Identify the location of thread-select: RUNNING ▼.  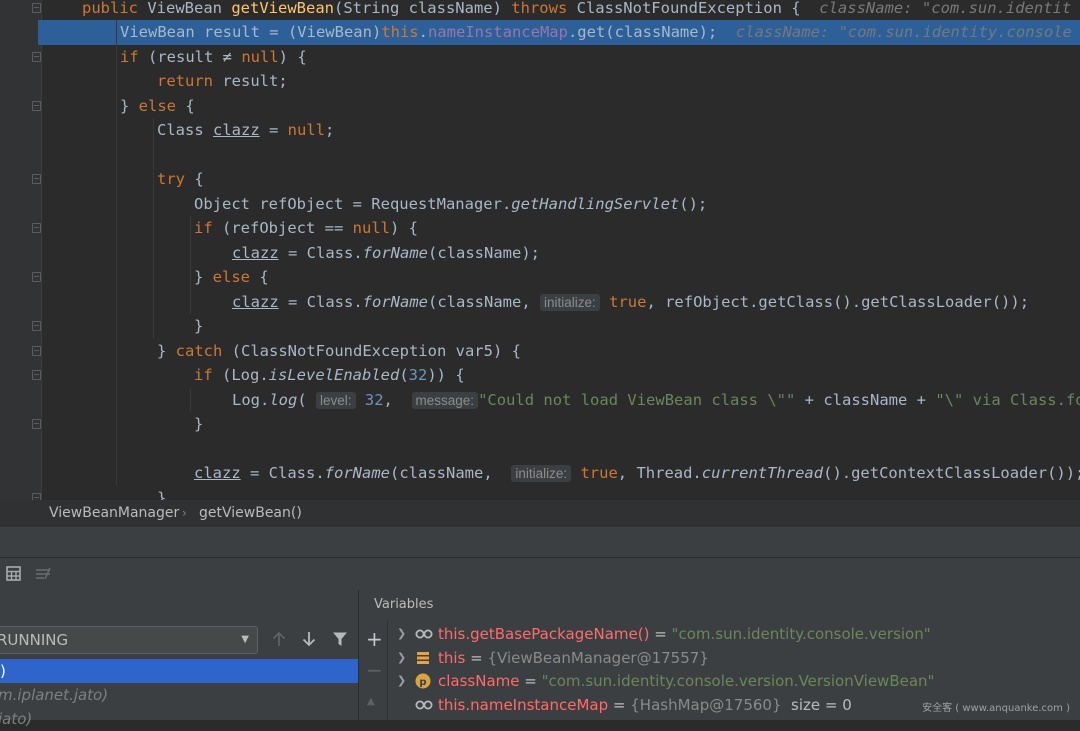
(129, 640).